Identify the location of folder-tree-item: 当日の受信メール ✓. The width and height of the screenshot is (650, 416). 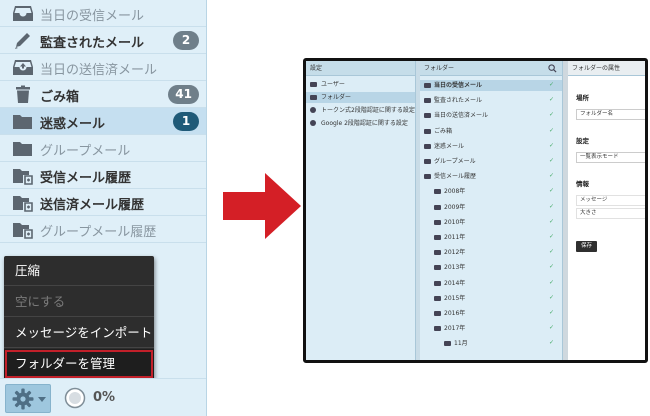
(491, 85).